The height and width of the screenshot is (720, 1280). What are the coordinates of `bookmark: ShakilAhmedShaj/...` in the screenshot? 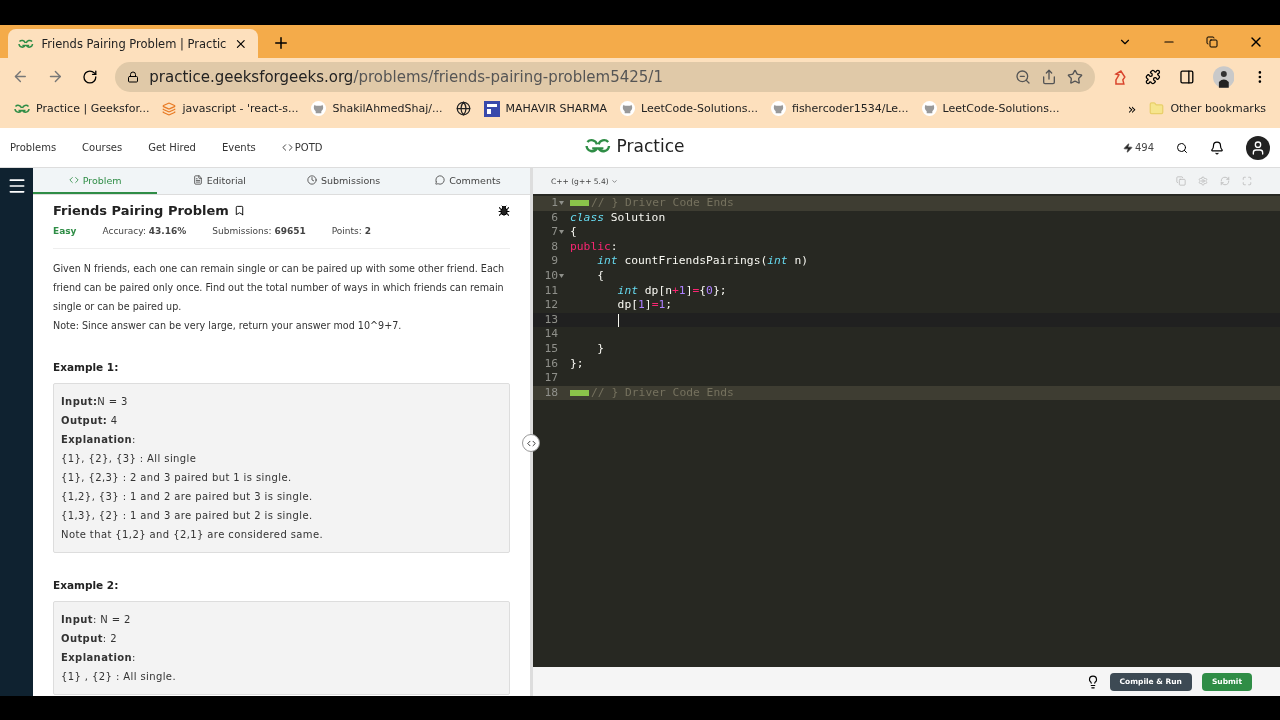 It's located at (377, 108).